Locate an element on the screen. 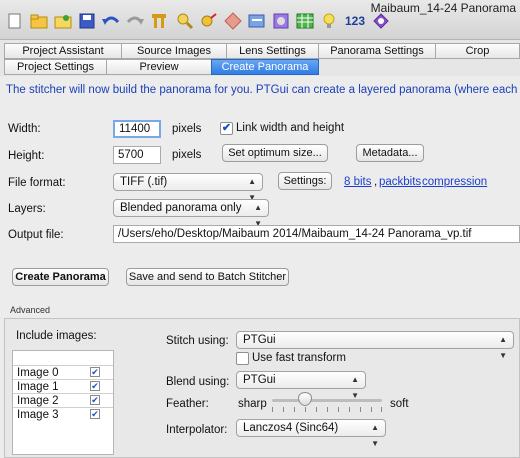 The width and height of the screenshot is (520, 458). image-name: Image 0 is located at coordinates (38, 373).